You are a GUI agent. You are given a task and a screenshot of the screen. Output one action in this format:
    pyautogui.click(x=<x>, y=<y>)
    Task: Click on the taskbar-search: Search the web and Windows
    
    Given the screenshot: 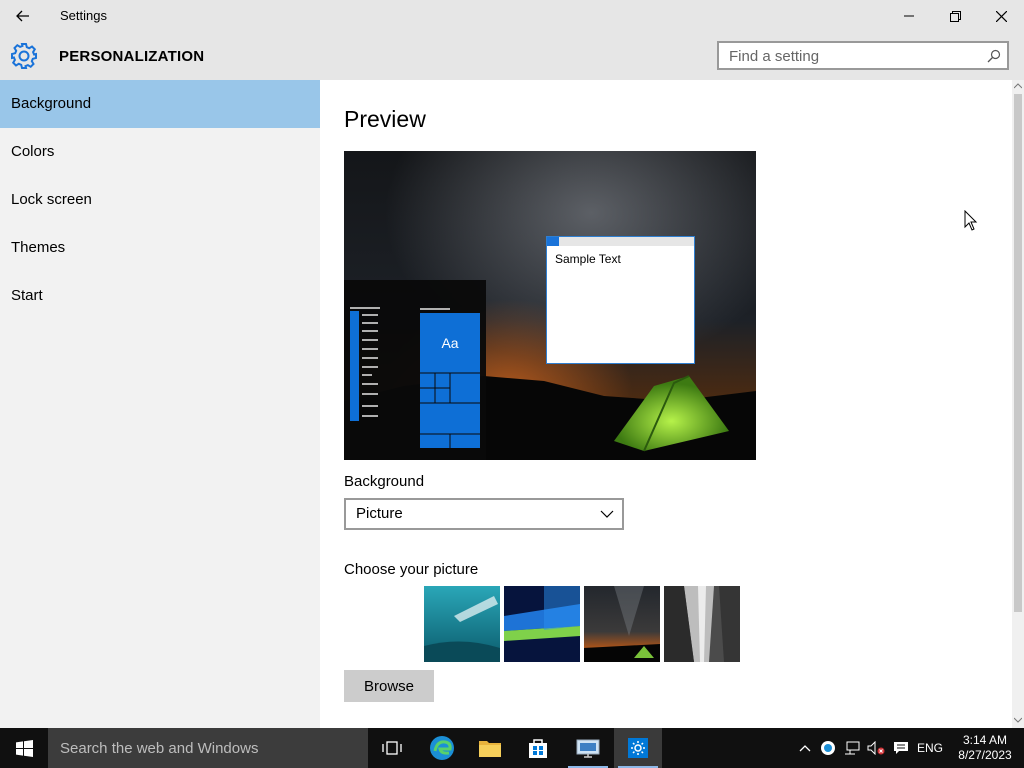 What is the action you would take?
    pyautogui.click(x=208, y=748)
    